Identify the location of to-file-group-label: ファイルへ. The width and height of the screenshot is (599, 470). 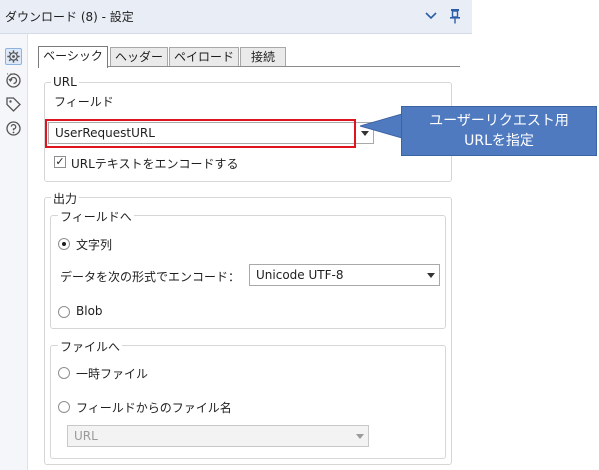
(90, 346).